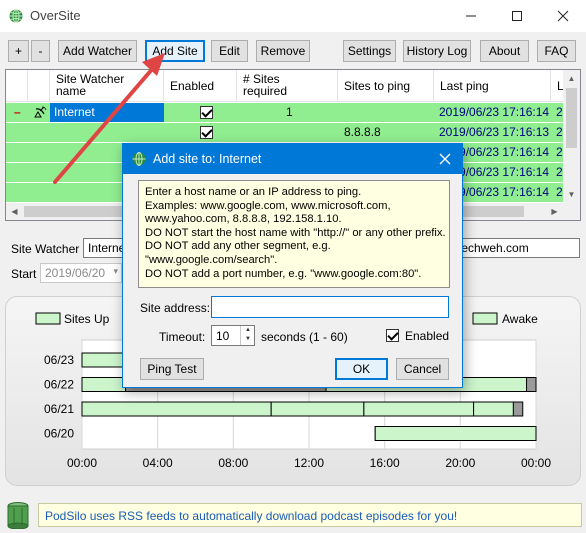  I want to click on help-line: "www.google.com/search"., so click(211, 259).